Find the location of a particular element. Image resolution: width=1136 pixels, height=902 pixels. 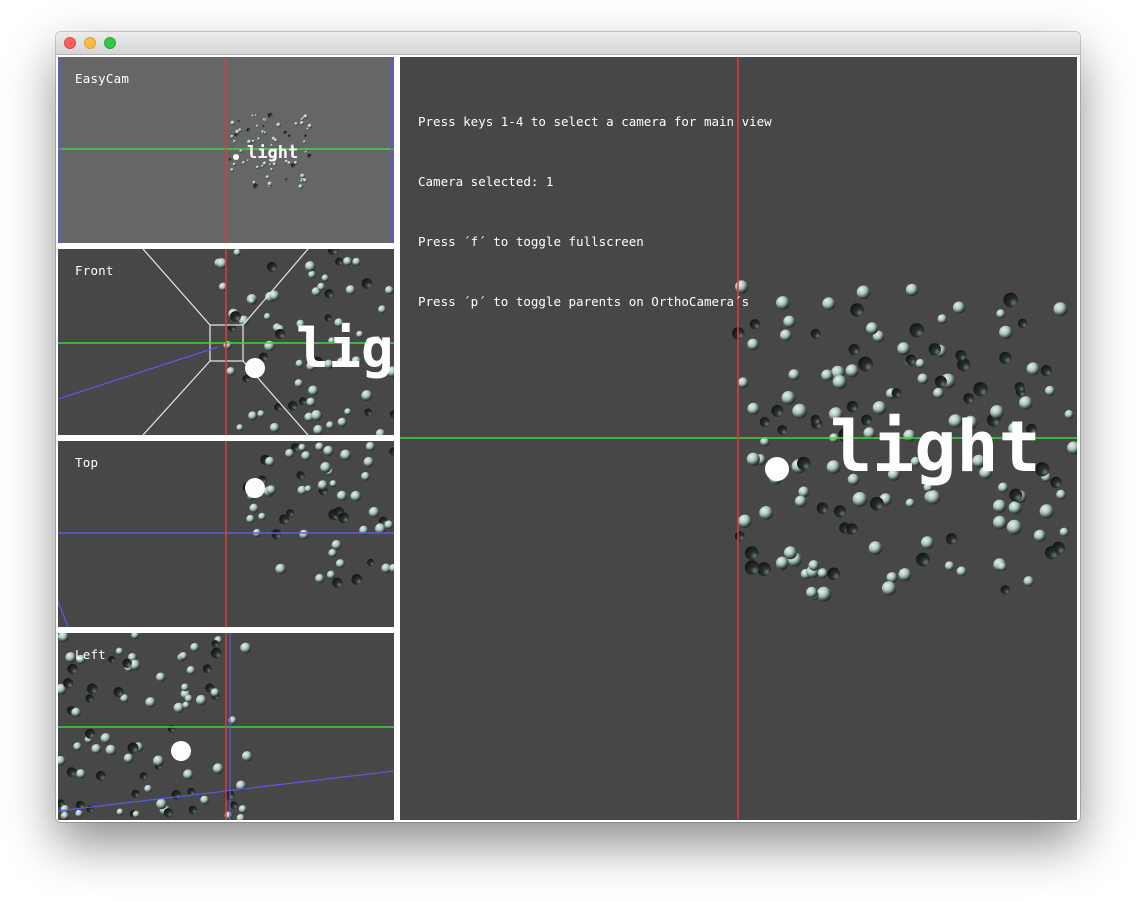

close-window-button is located at coordinates (70, 43).